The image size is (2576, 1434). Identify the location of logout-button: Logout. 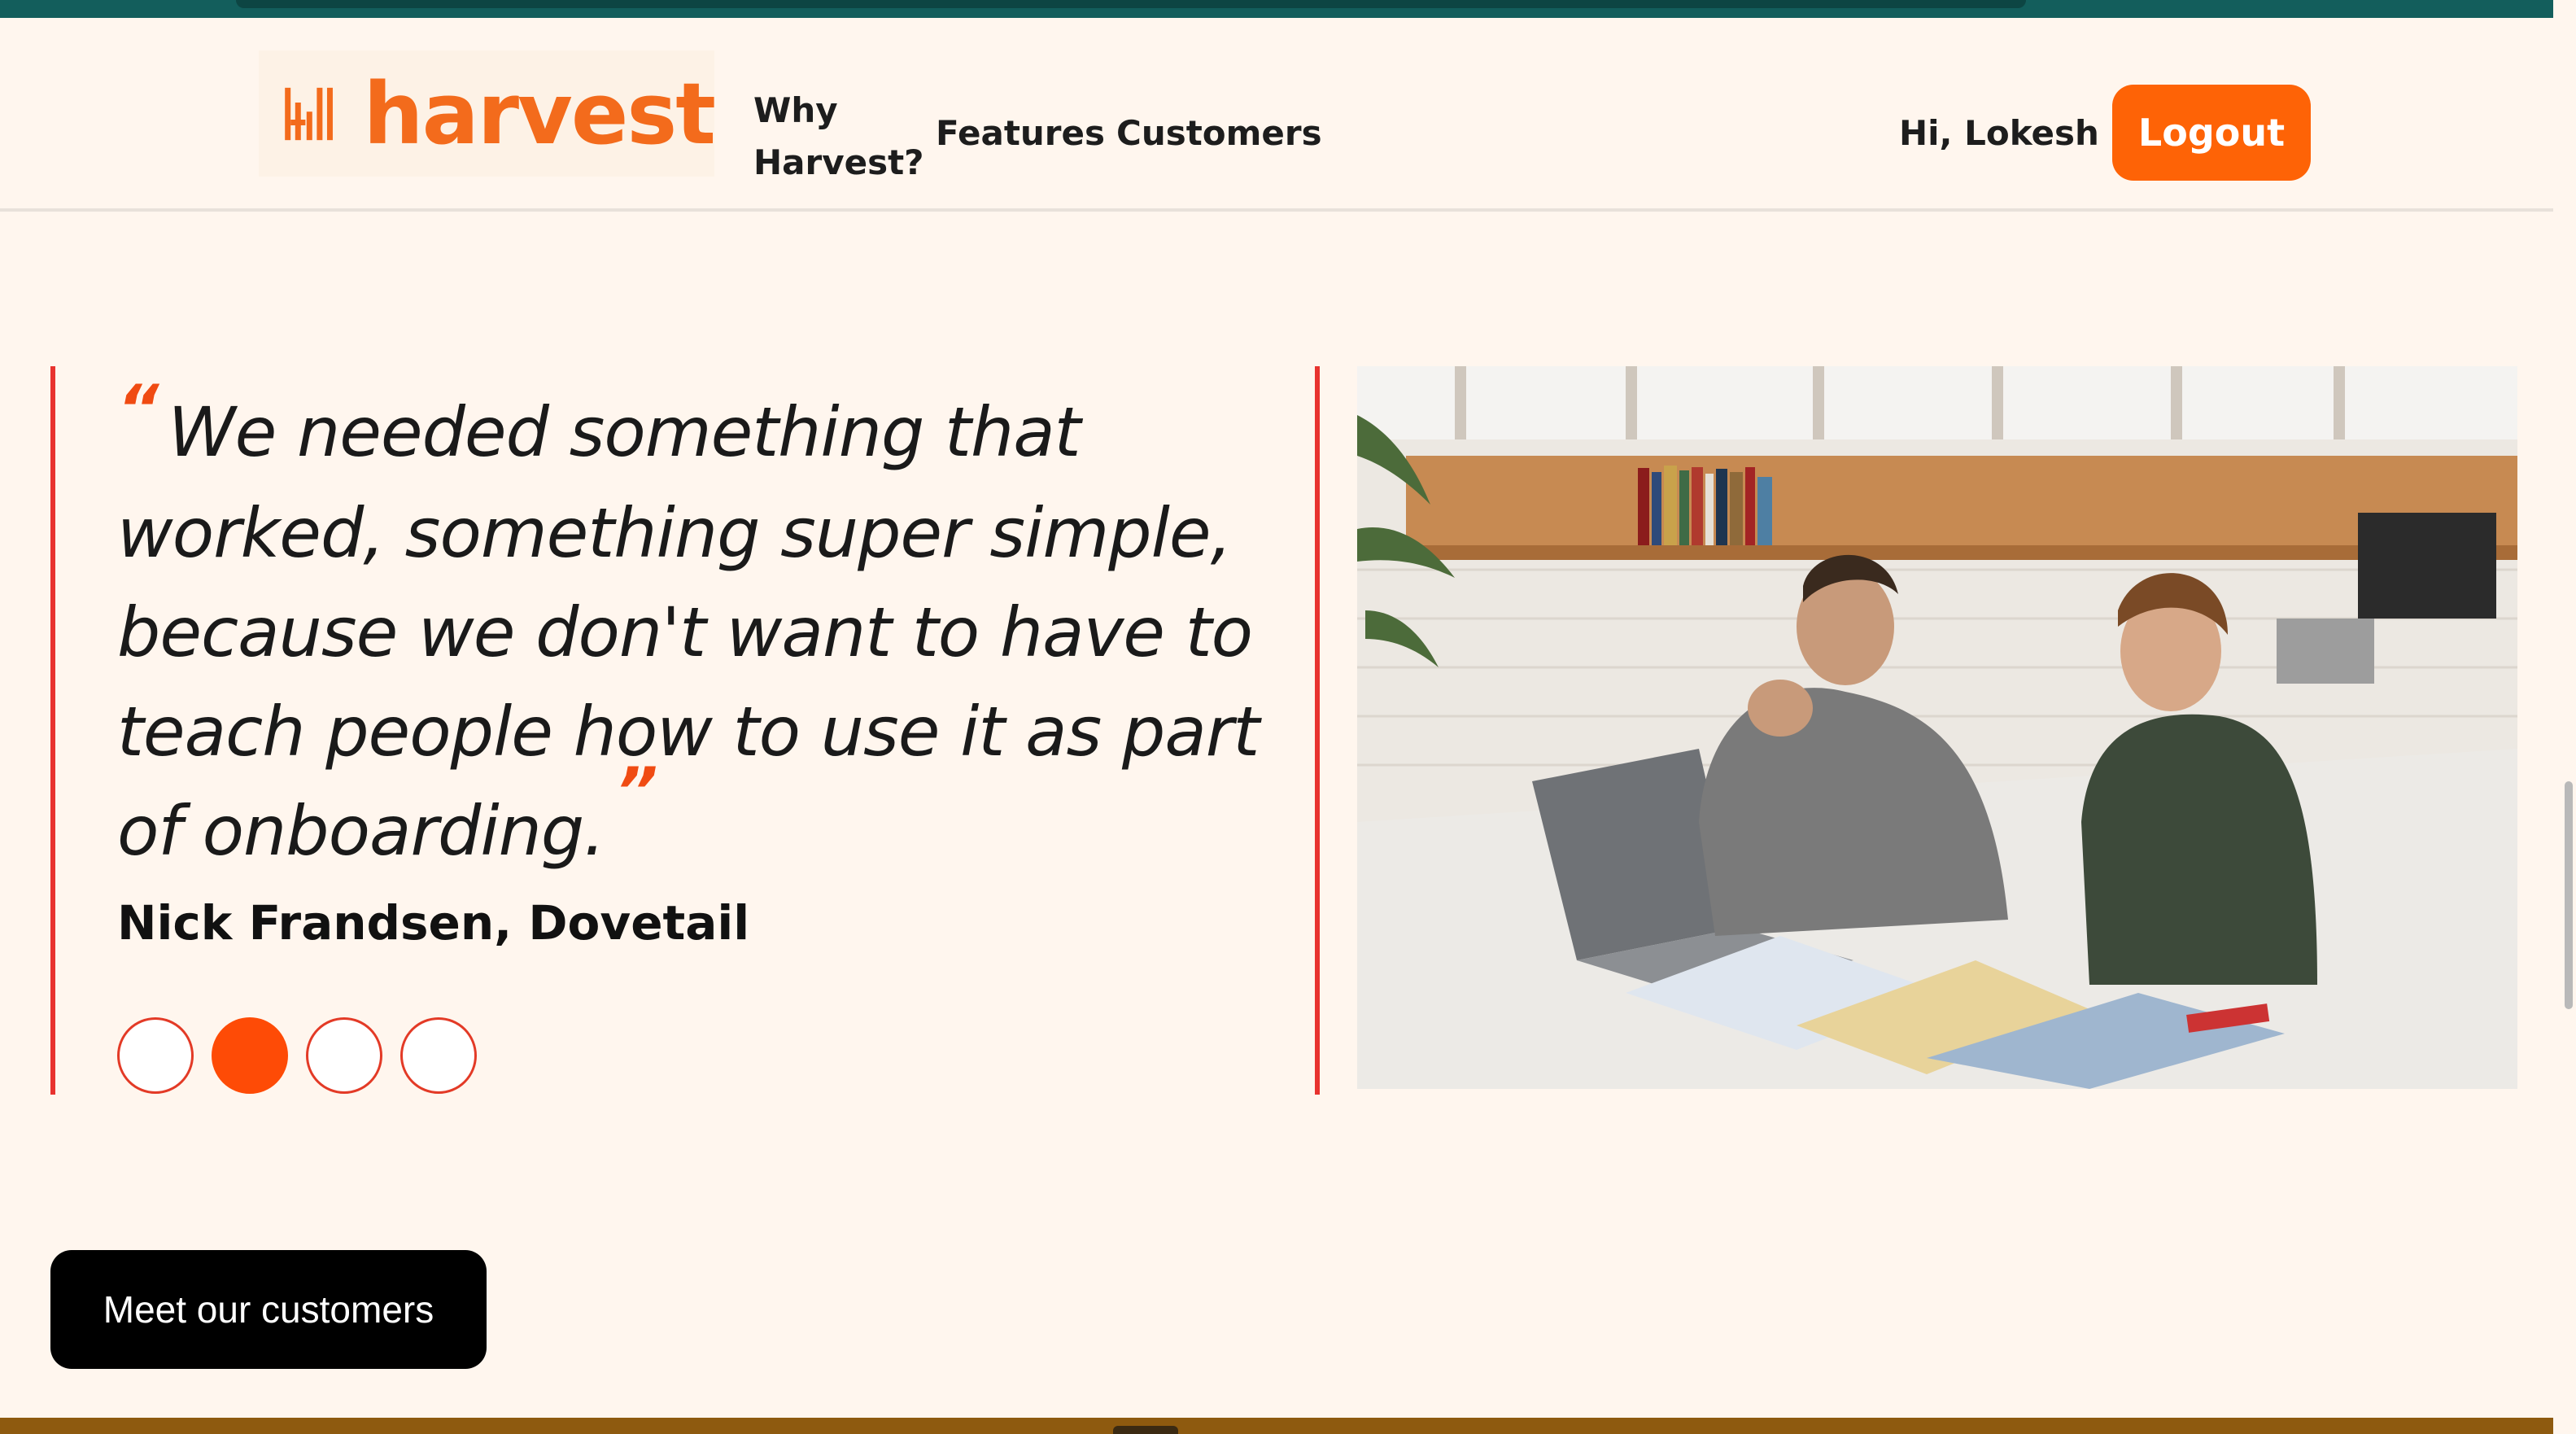
(2211, 133).